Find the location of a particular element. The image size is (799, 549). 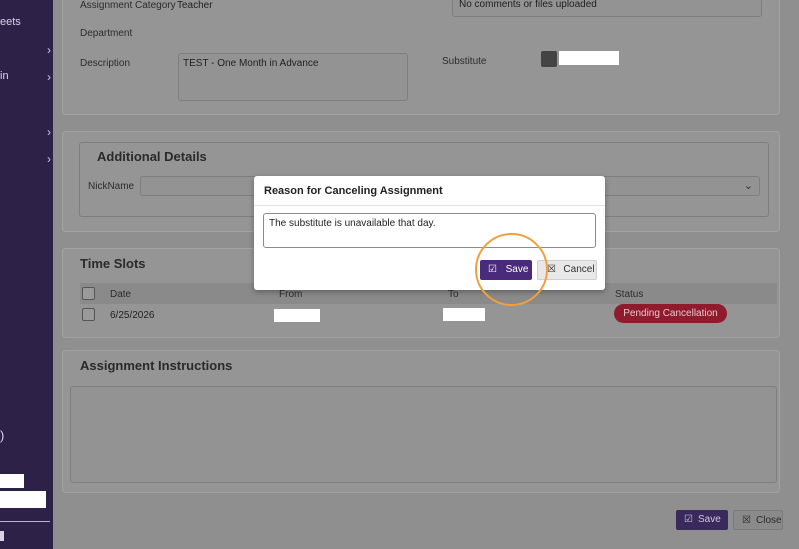

comments-value: No comments or files uploaded is located at coordinates (528, 5).